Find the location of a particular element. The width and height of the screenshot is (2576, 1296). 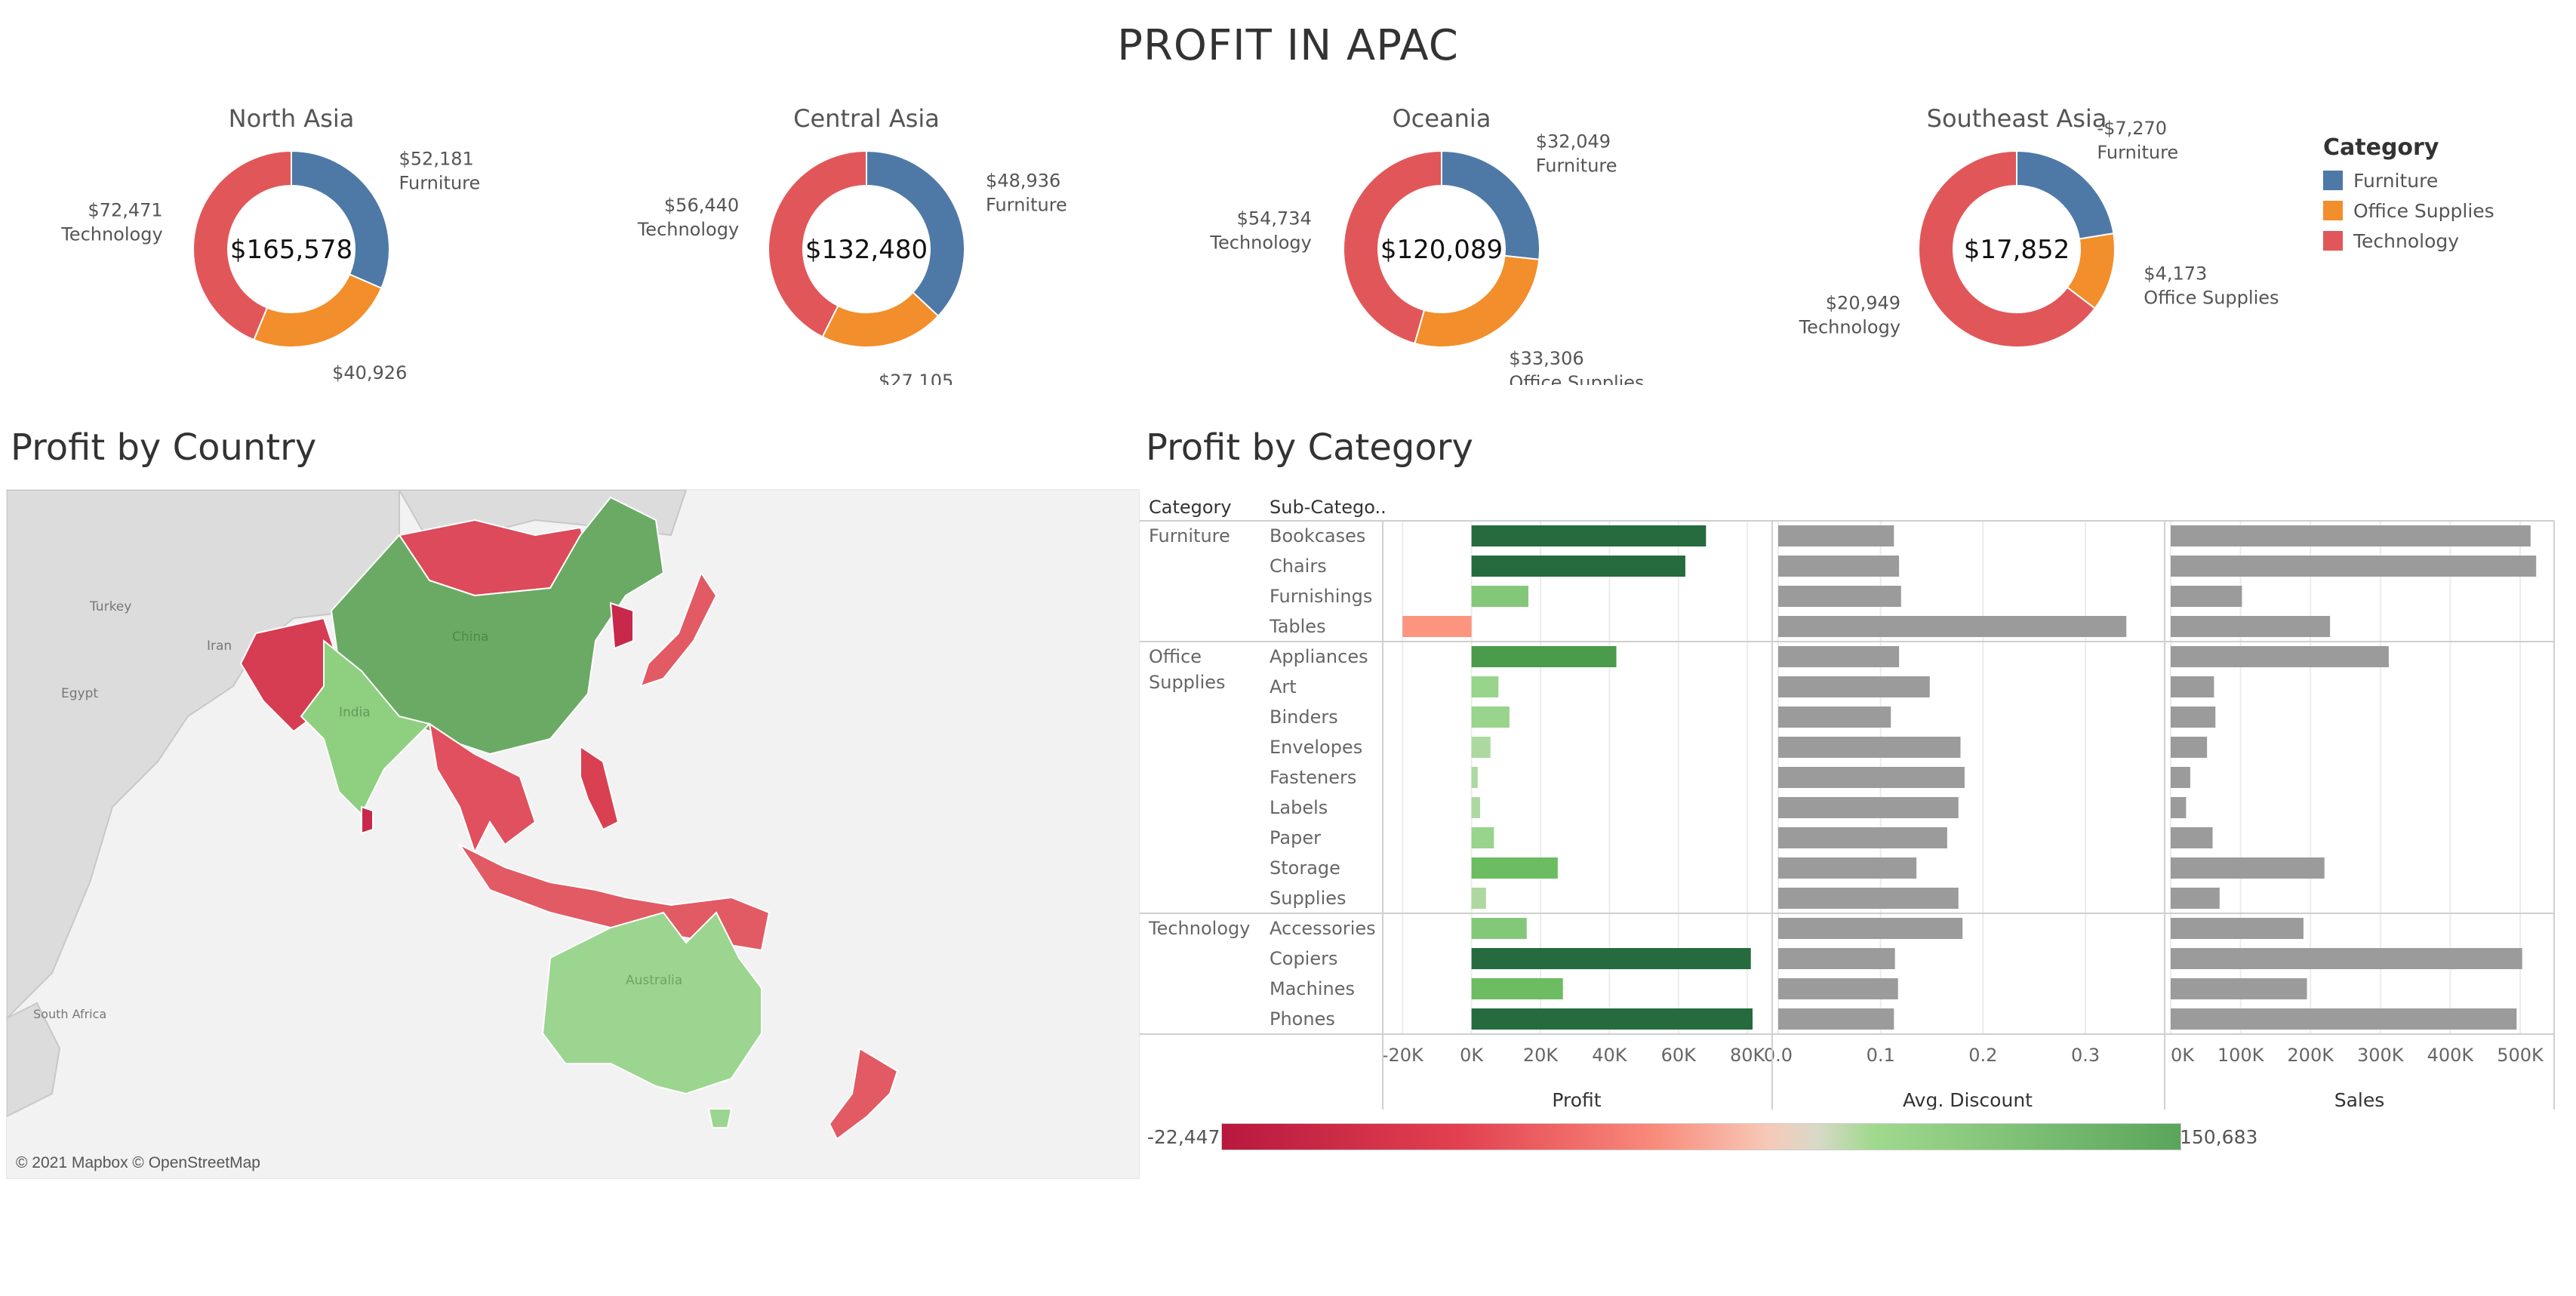

country-new-zealand is located at coordinates (863, 1094).